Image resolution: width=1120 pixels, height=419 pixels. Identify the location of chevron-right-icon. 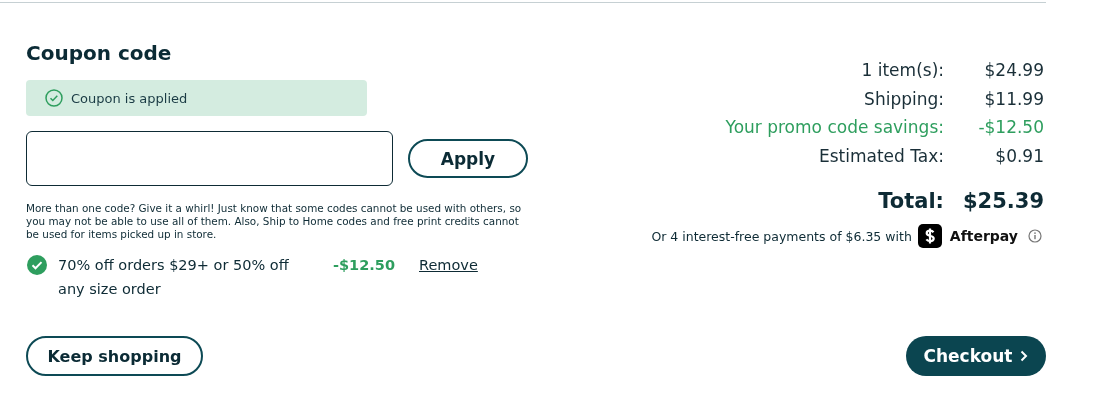
(1024, 356).